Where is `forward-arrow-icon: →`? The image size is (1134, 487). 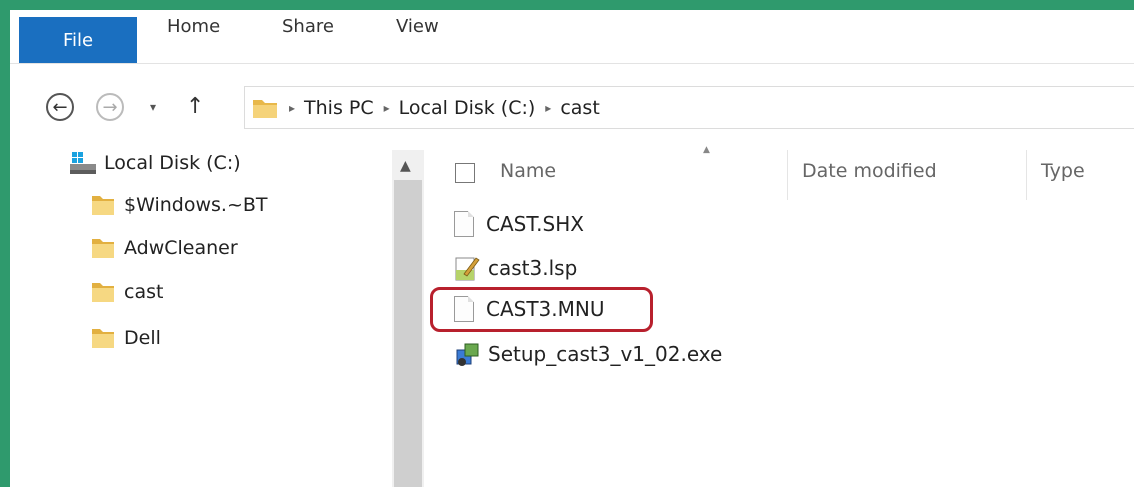 forward-arrow-icon: → is located at coordinates (110, 107).